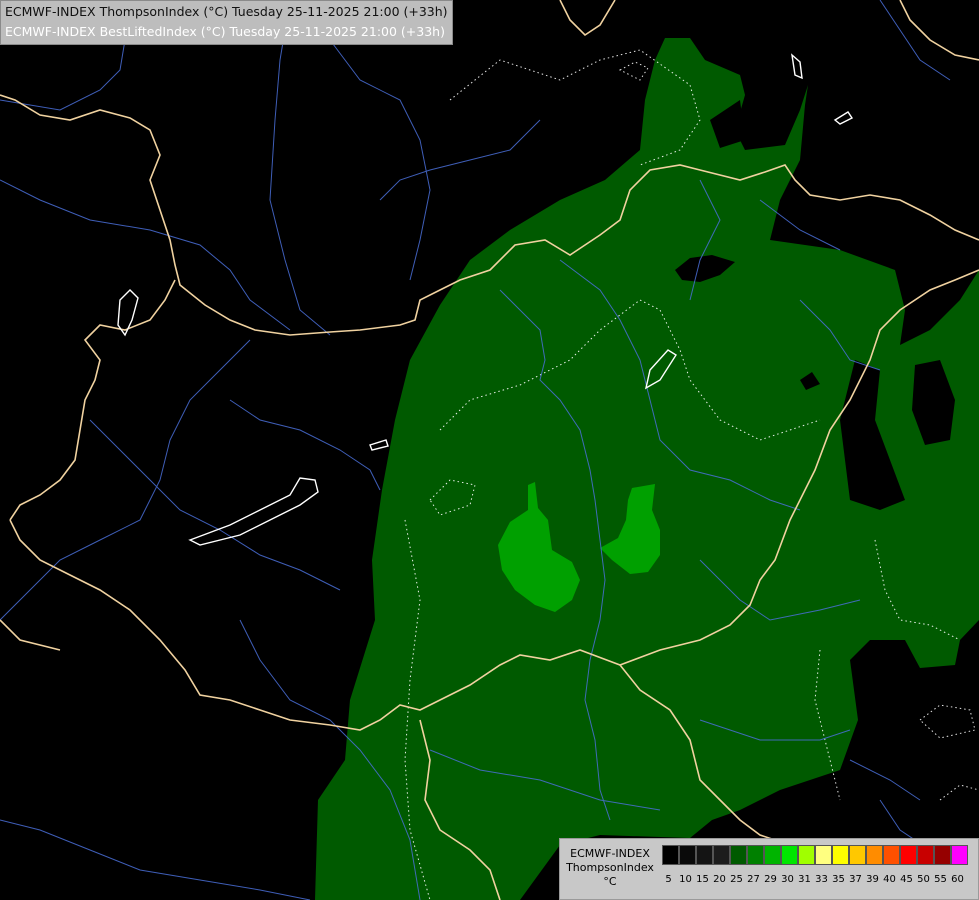 The image size is (979, 900). Describe the element at coordinates (787, 879) in the screenshot. I see `legend-tick: 30` at that location.